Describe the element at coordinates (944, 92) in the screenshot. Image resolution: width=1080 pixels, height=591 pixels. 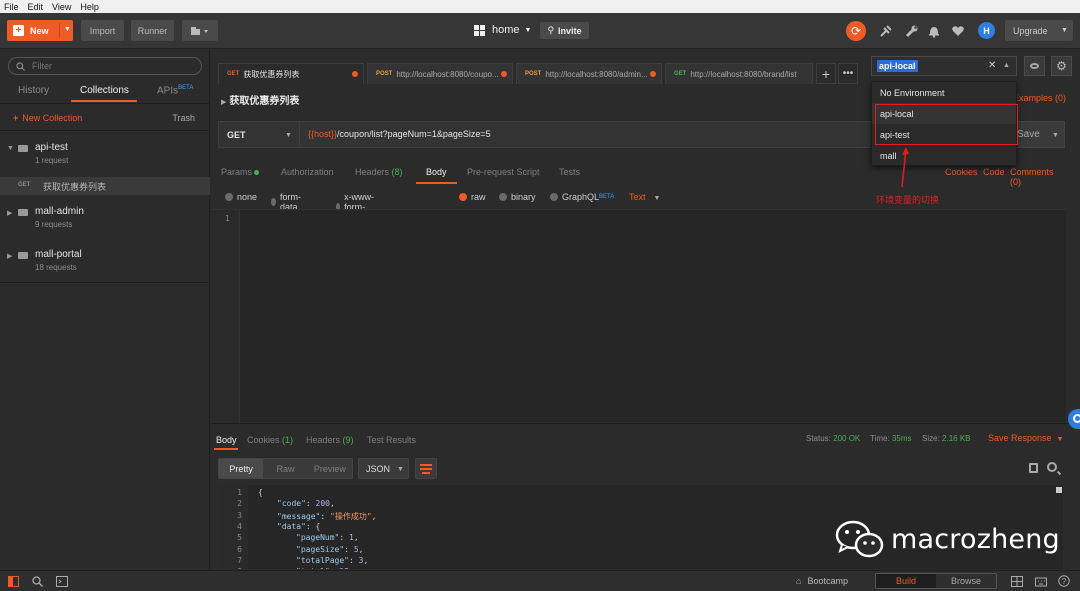
I see `env-option-no-environment: No Environment` at that location.